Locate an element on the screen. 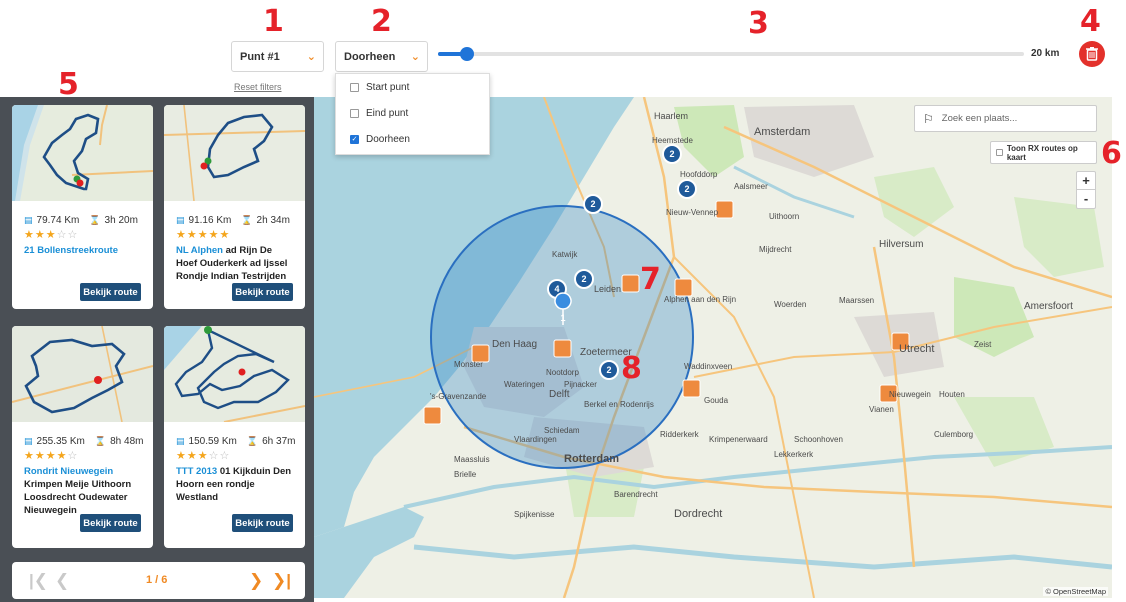 This screenshot has height=602, width=1126. option-label: Eind punt is located at coordinates (387, 113).